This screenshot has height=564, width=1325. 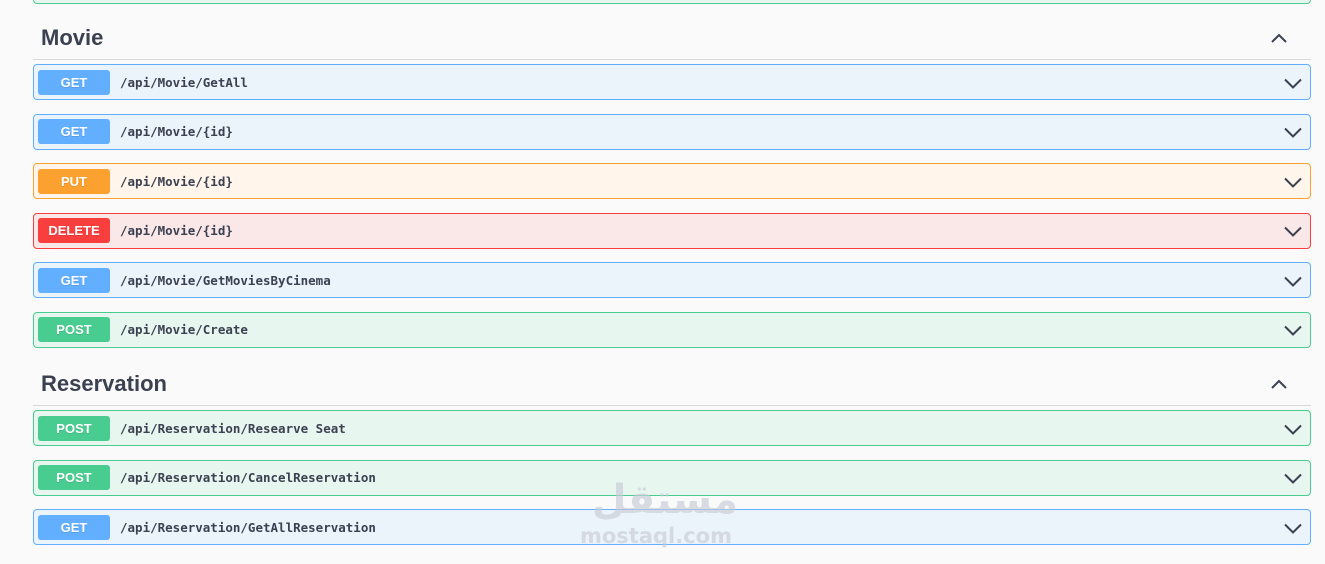 What do you see at coordinates (248, 477) in the screenshot?
I see `operation-path: /api/Reservation/CancelReservation` at bounding box center [248, 477].